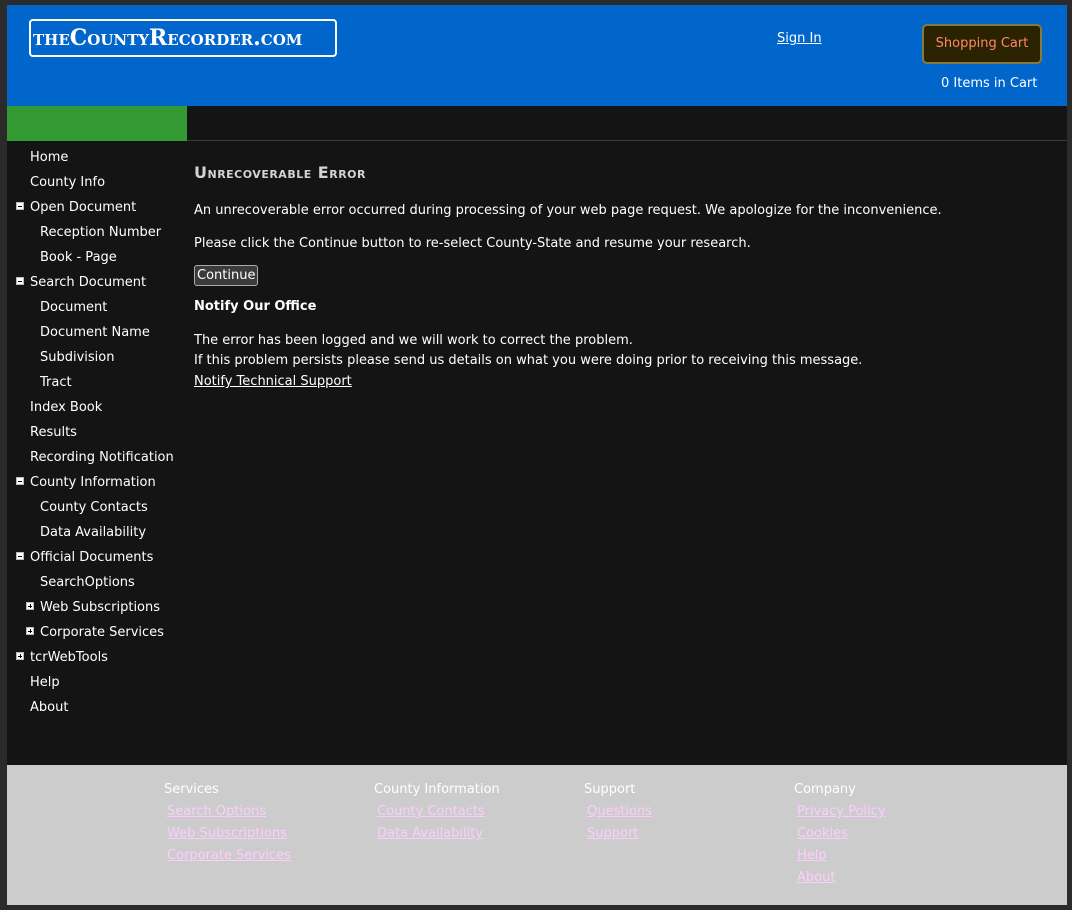  What do you see at coordinates (45, 683) in the screenshot?
I see `sidebar-item-help: Help` at bounding box center [45, 683].